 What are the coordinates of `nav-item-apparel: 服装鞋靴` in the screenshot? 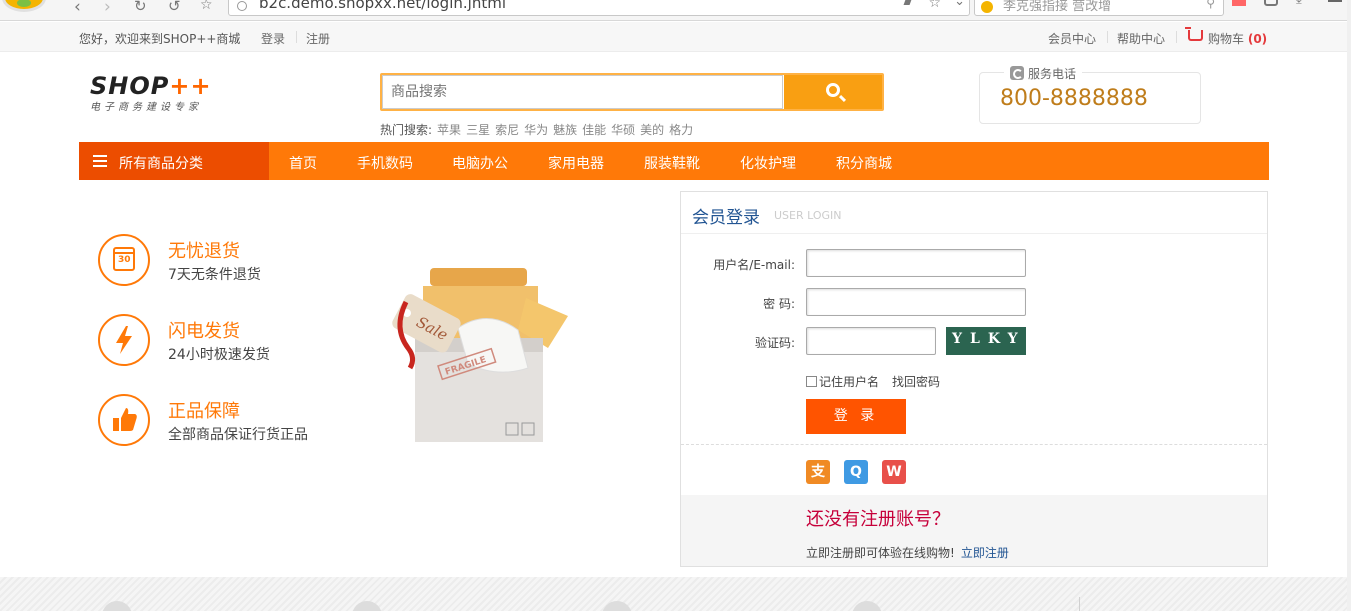 It's located at (672, 163).